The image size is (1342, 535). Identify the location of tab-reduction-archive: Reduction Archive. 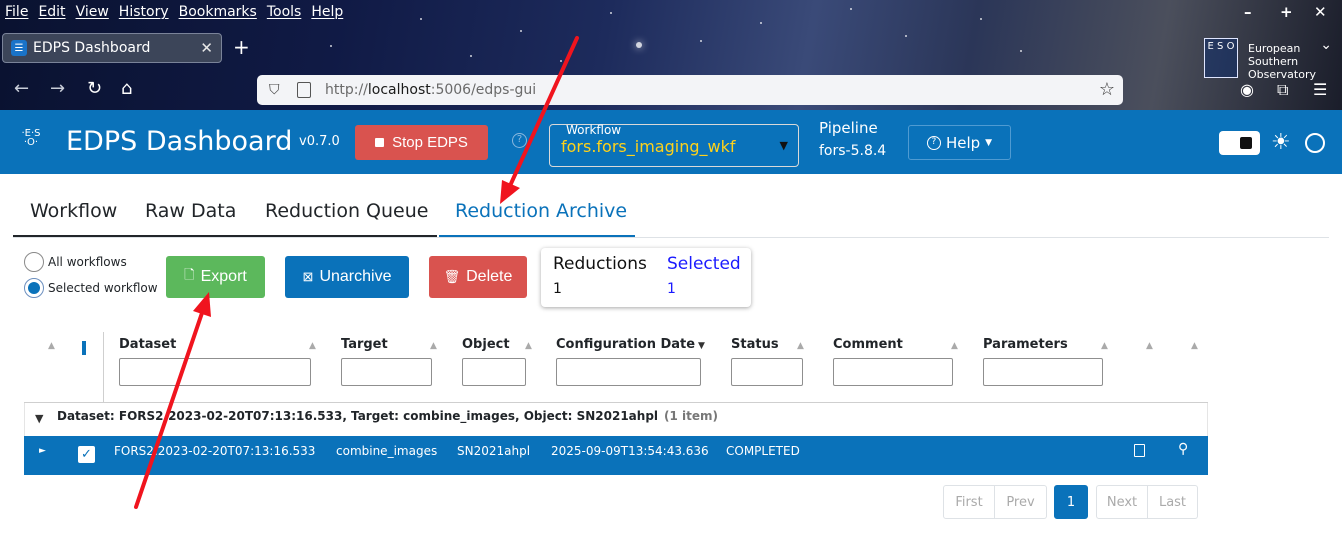
(541, 211).